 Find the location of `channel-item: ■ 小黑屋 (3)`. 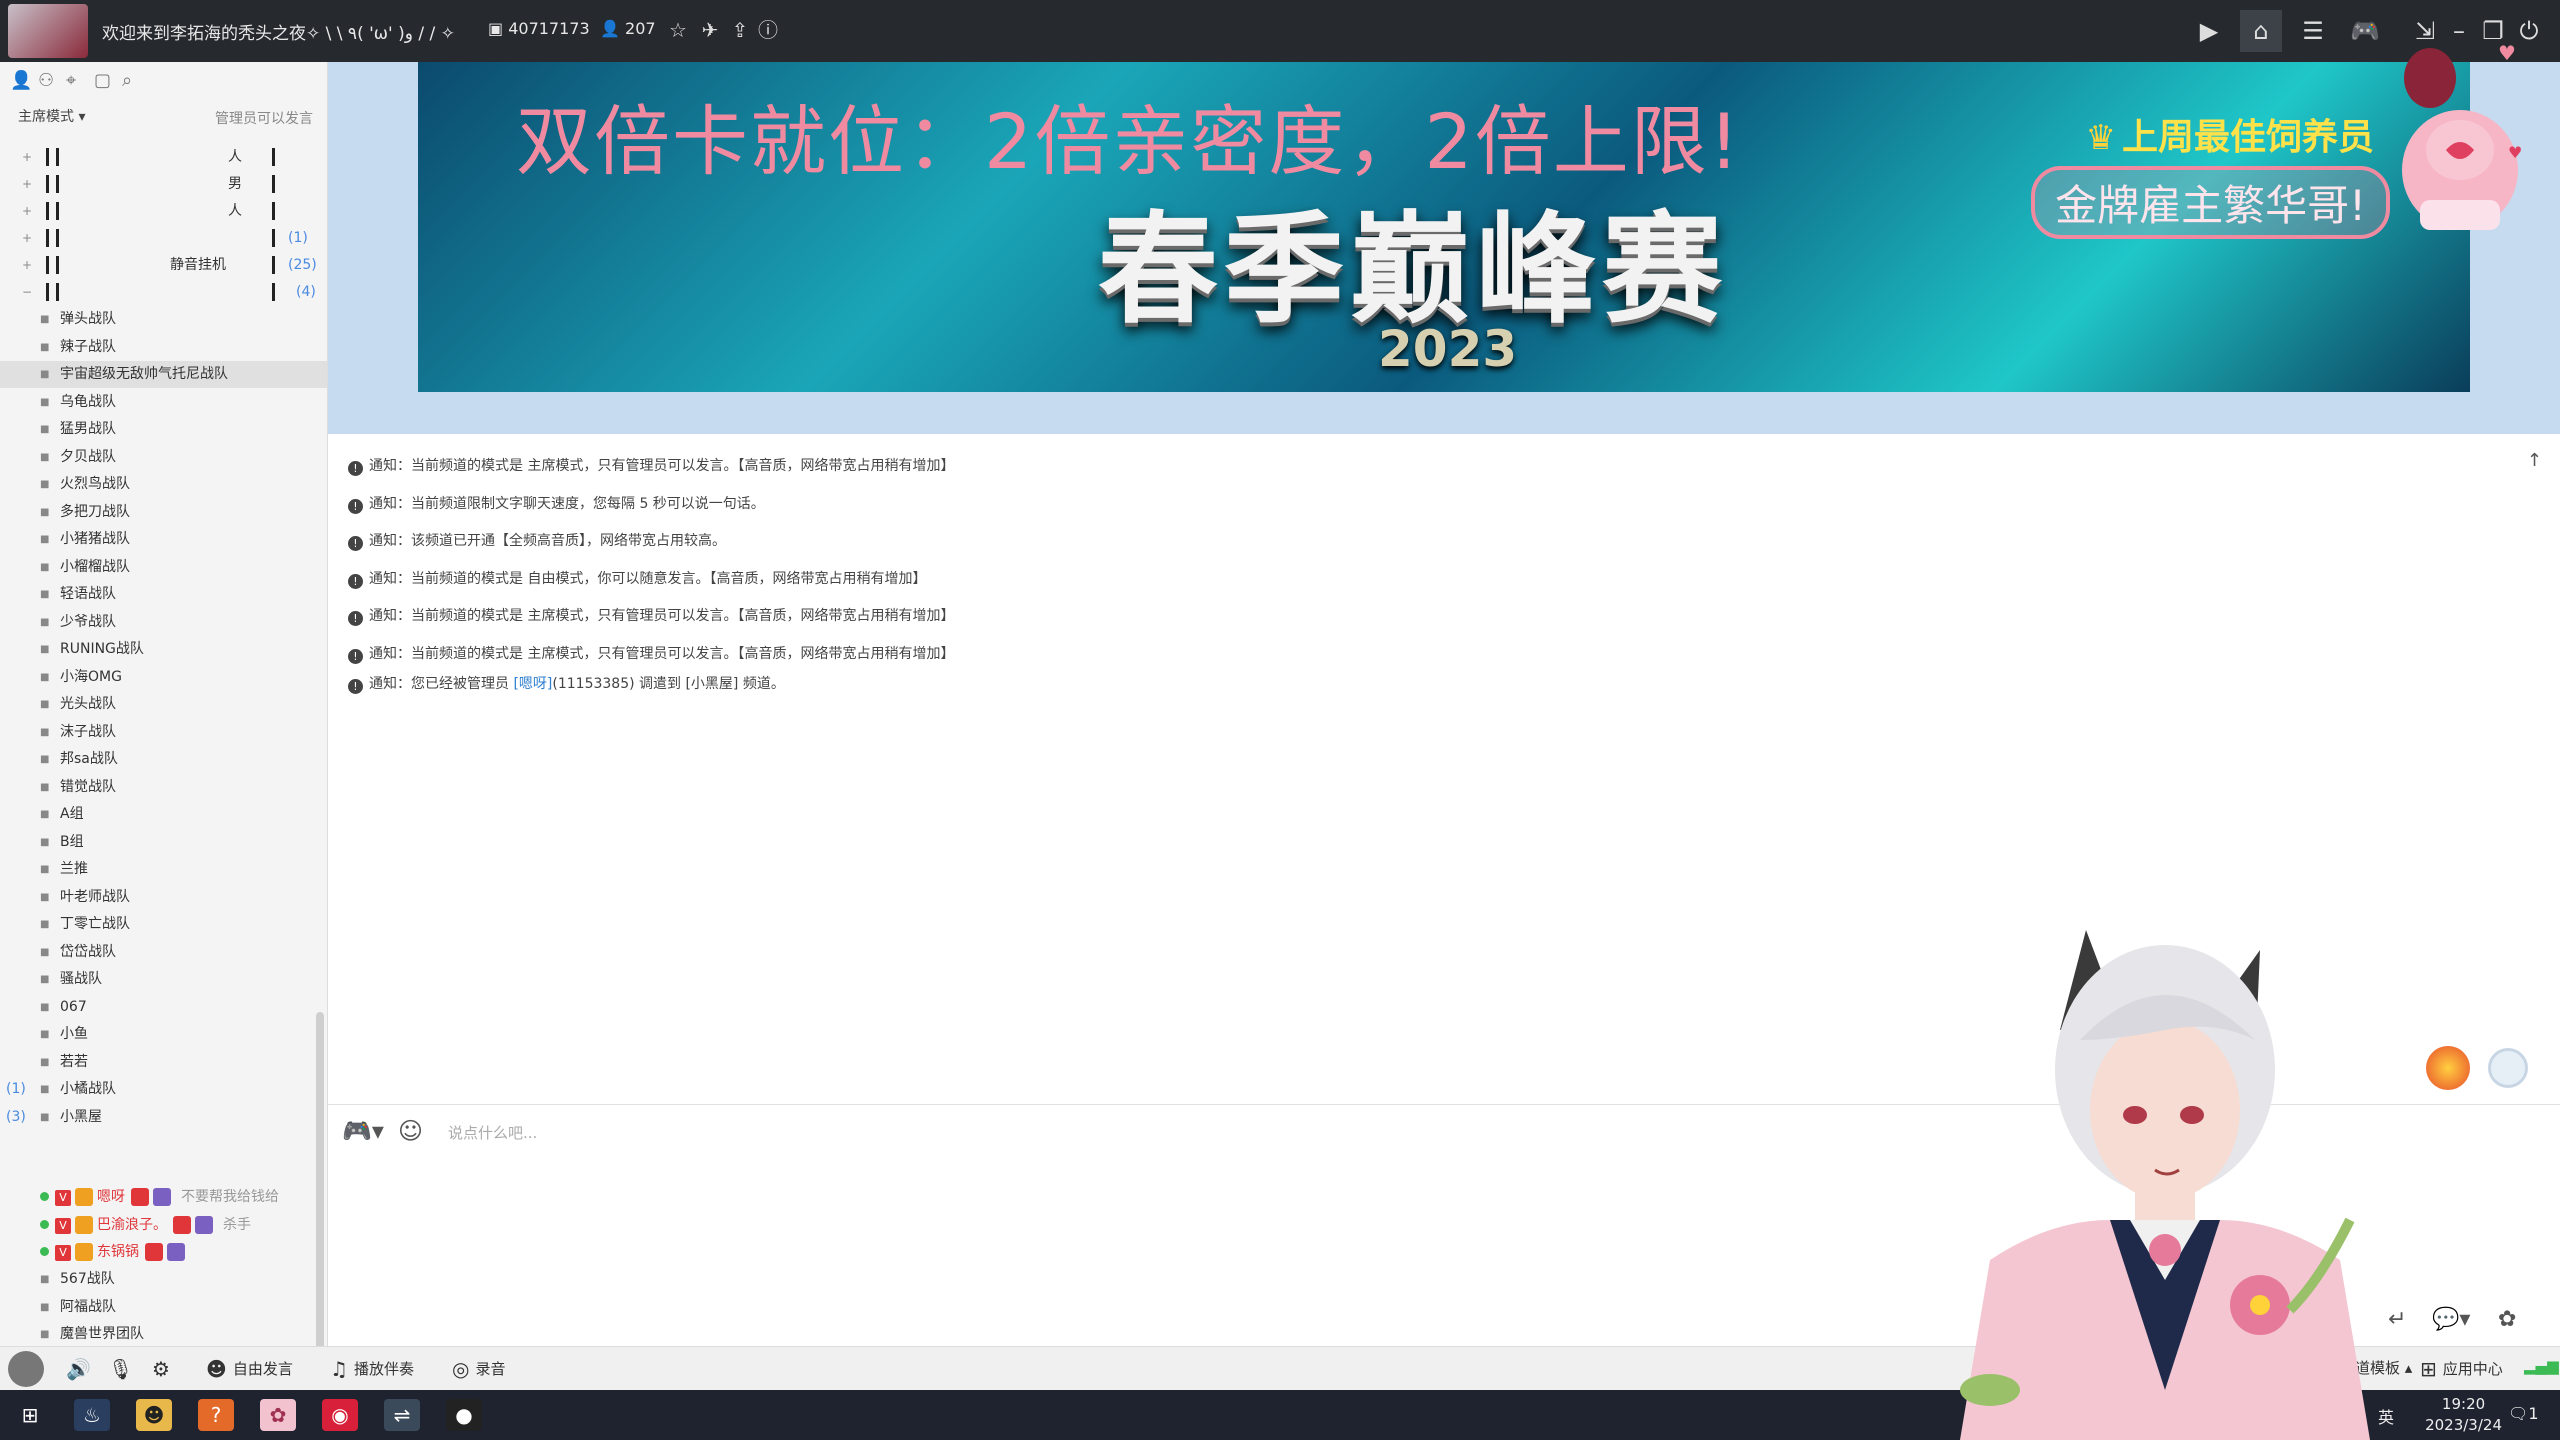

channel-item: ■ 小黑屋 (3) is located at coordinates (163, 1117).